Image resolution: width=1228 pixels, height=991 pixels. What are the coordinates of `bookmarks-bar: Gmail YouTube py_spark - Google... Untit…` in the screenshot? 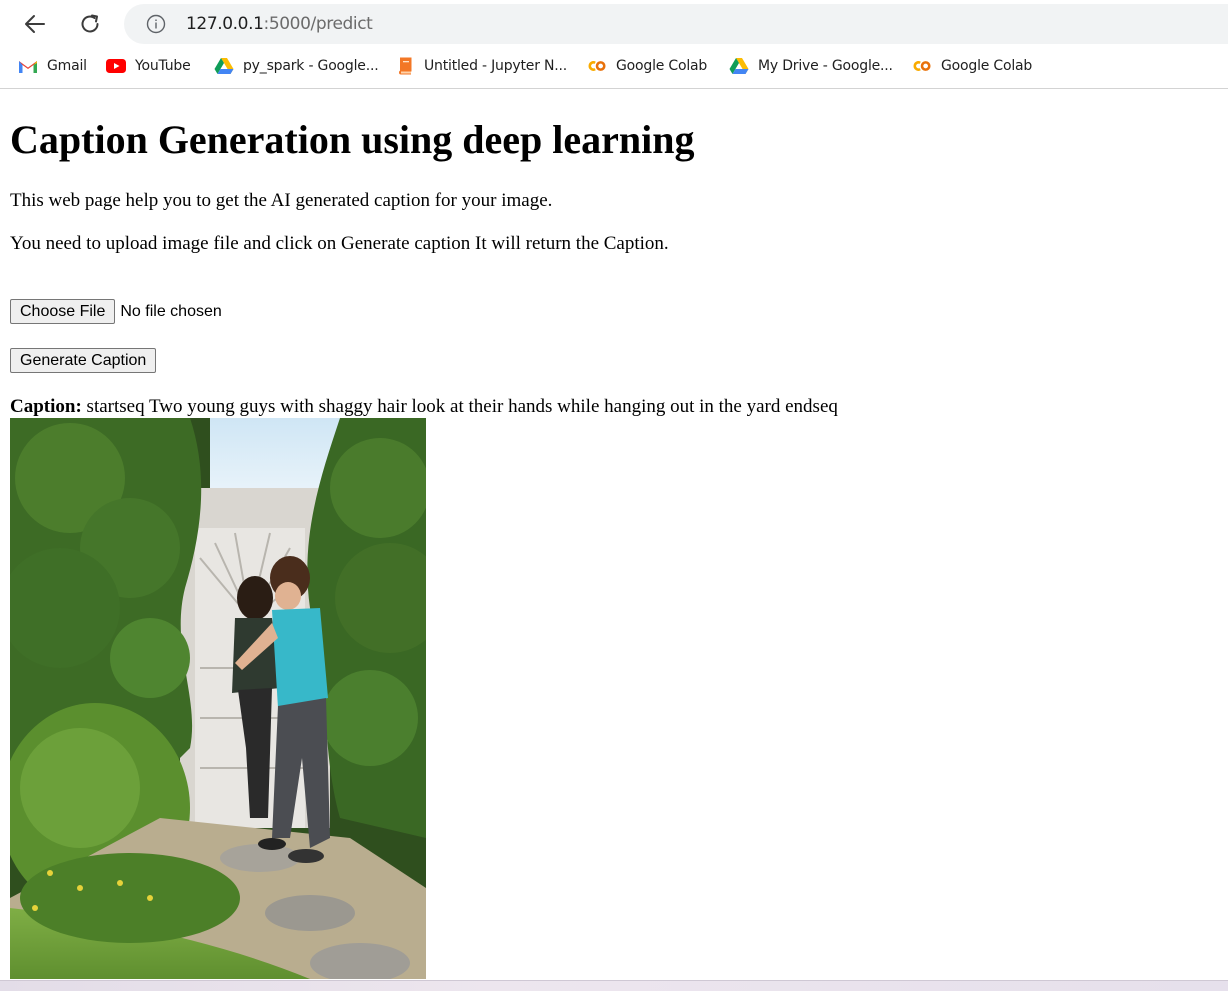 It's located at (614, 66).